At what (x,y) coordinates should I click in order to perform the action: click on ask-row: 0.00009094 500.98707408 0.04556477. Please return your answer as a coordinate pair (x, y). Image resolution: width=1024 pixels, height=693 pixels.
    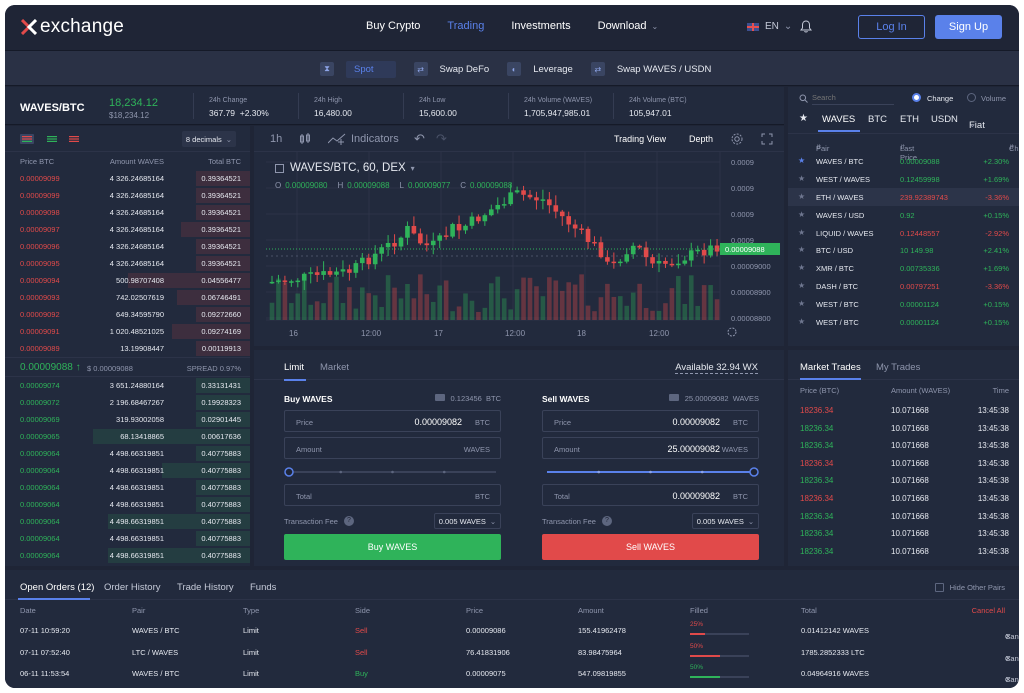
    Looking at the image, I should click on (127, 280).